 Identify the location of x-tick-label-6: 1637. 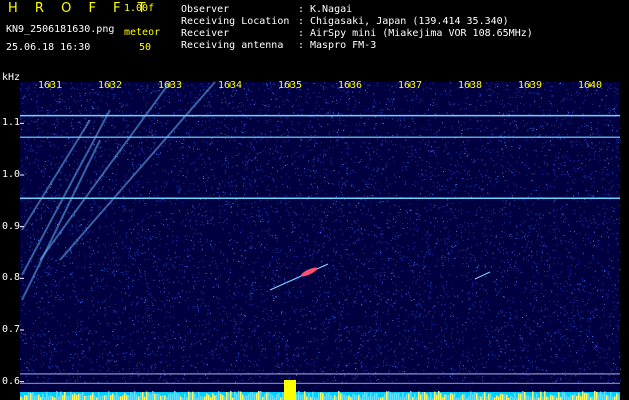
(410, 85).